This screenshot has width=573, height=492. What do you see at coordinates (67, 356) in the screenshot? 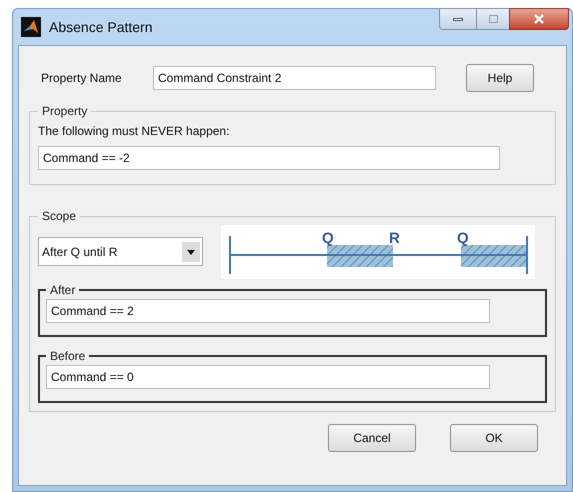
I see `group-label: Before` at bounding box center [67, 356].